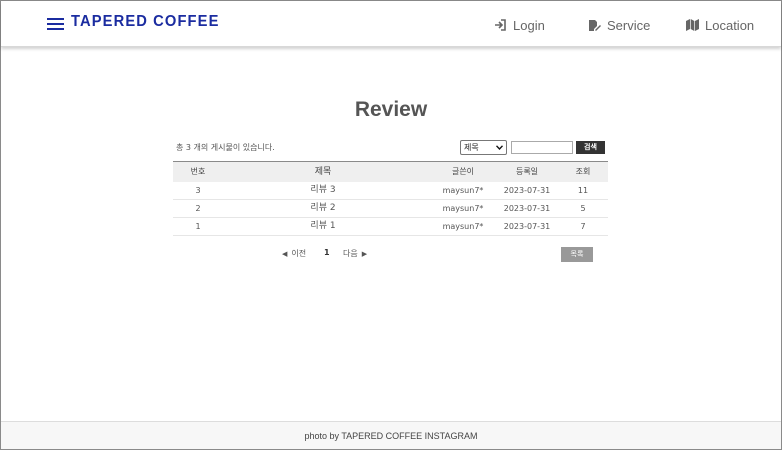 This screenshot has width=782, height=450. What do you see at coordinates (299, 253) in the screenshot?
I see `prev-page-label: 이전` at bounding box center [299, 253].